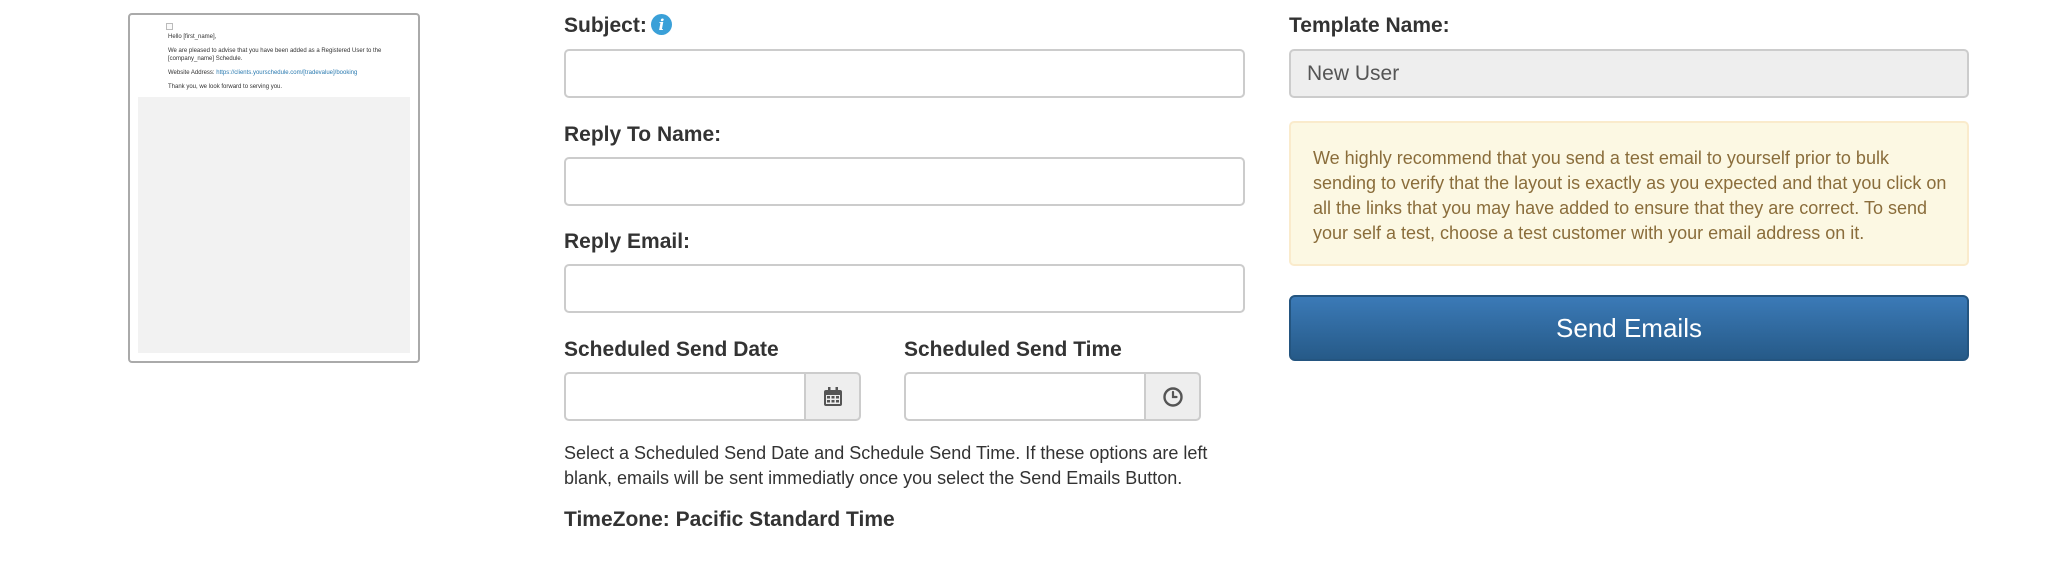 Image resolution: width=2048 pixels, height=570 pixels. What do you see at coordinates (904, 73) in the screenshot?
I see `subject-input` at bounding box center [904, 73].